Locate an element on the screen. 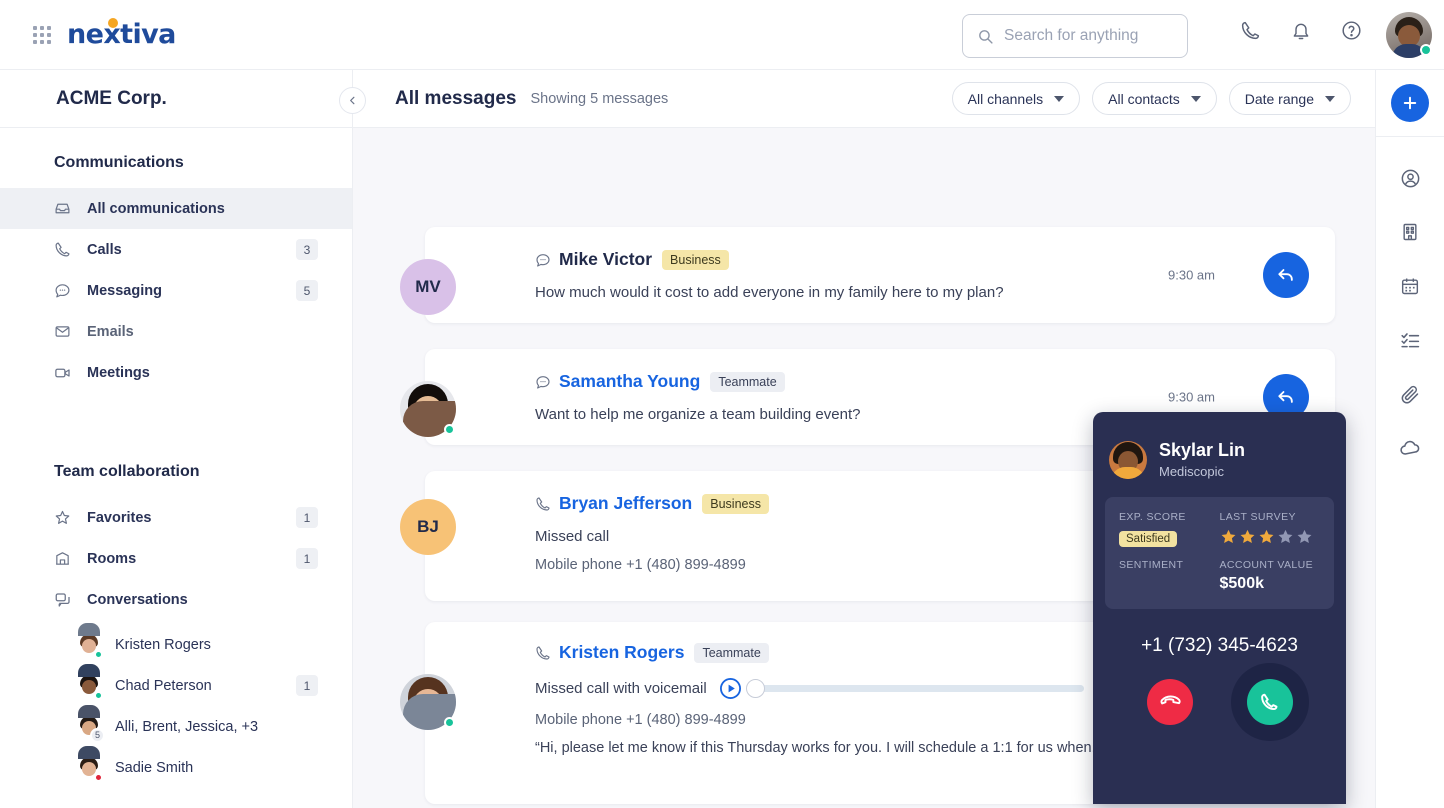 The image size is (1444, 808). sidebar-item-emails: Emails is located at coordinates (176, 331).